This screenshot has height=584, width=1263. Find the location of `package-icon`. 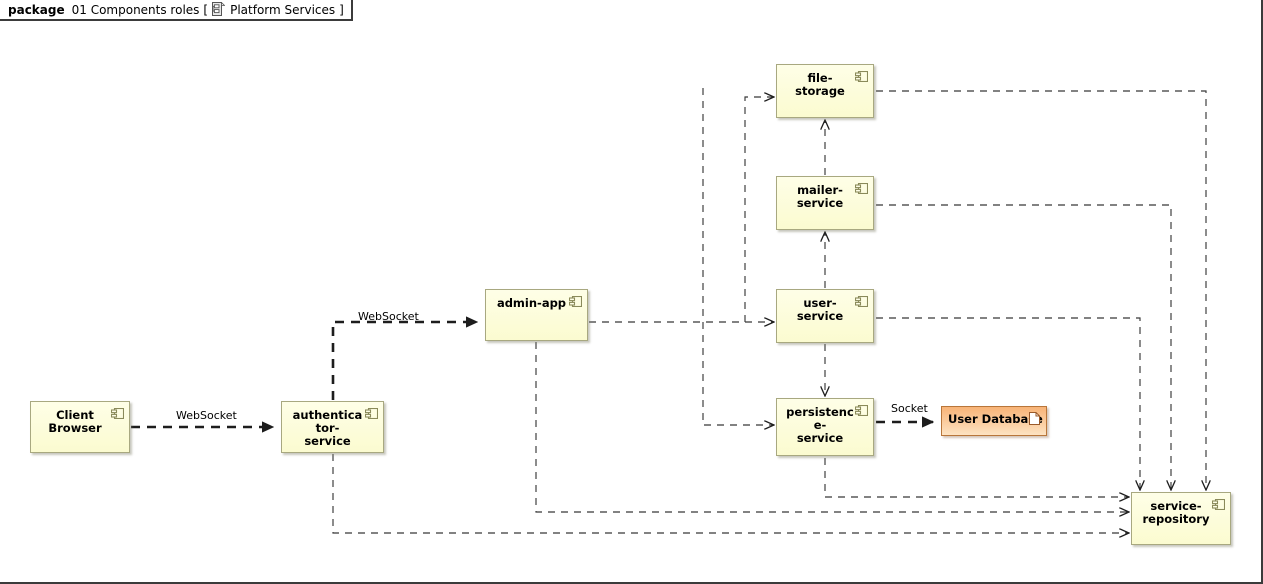

package-icon is located at coordinates (219, 9).